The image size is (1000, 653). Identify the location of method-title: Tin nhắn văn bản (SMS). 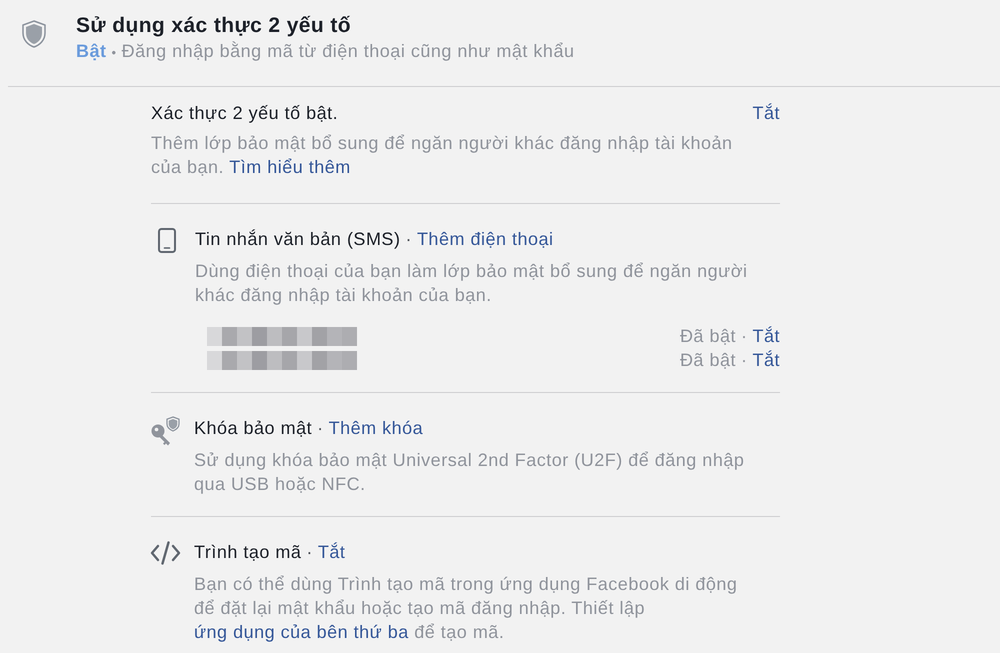
(297, 239).